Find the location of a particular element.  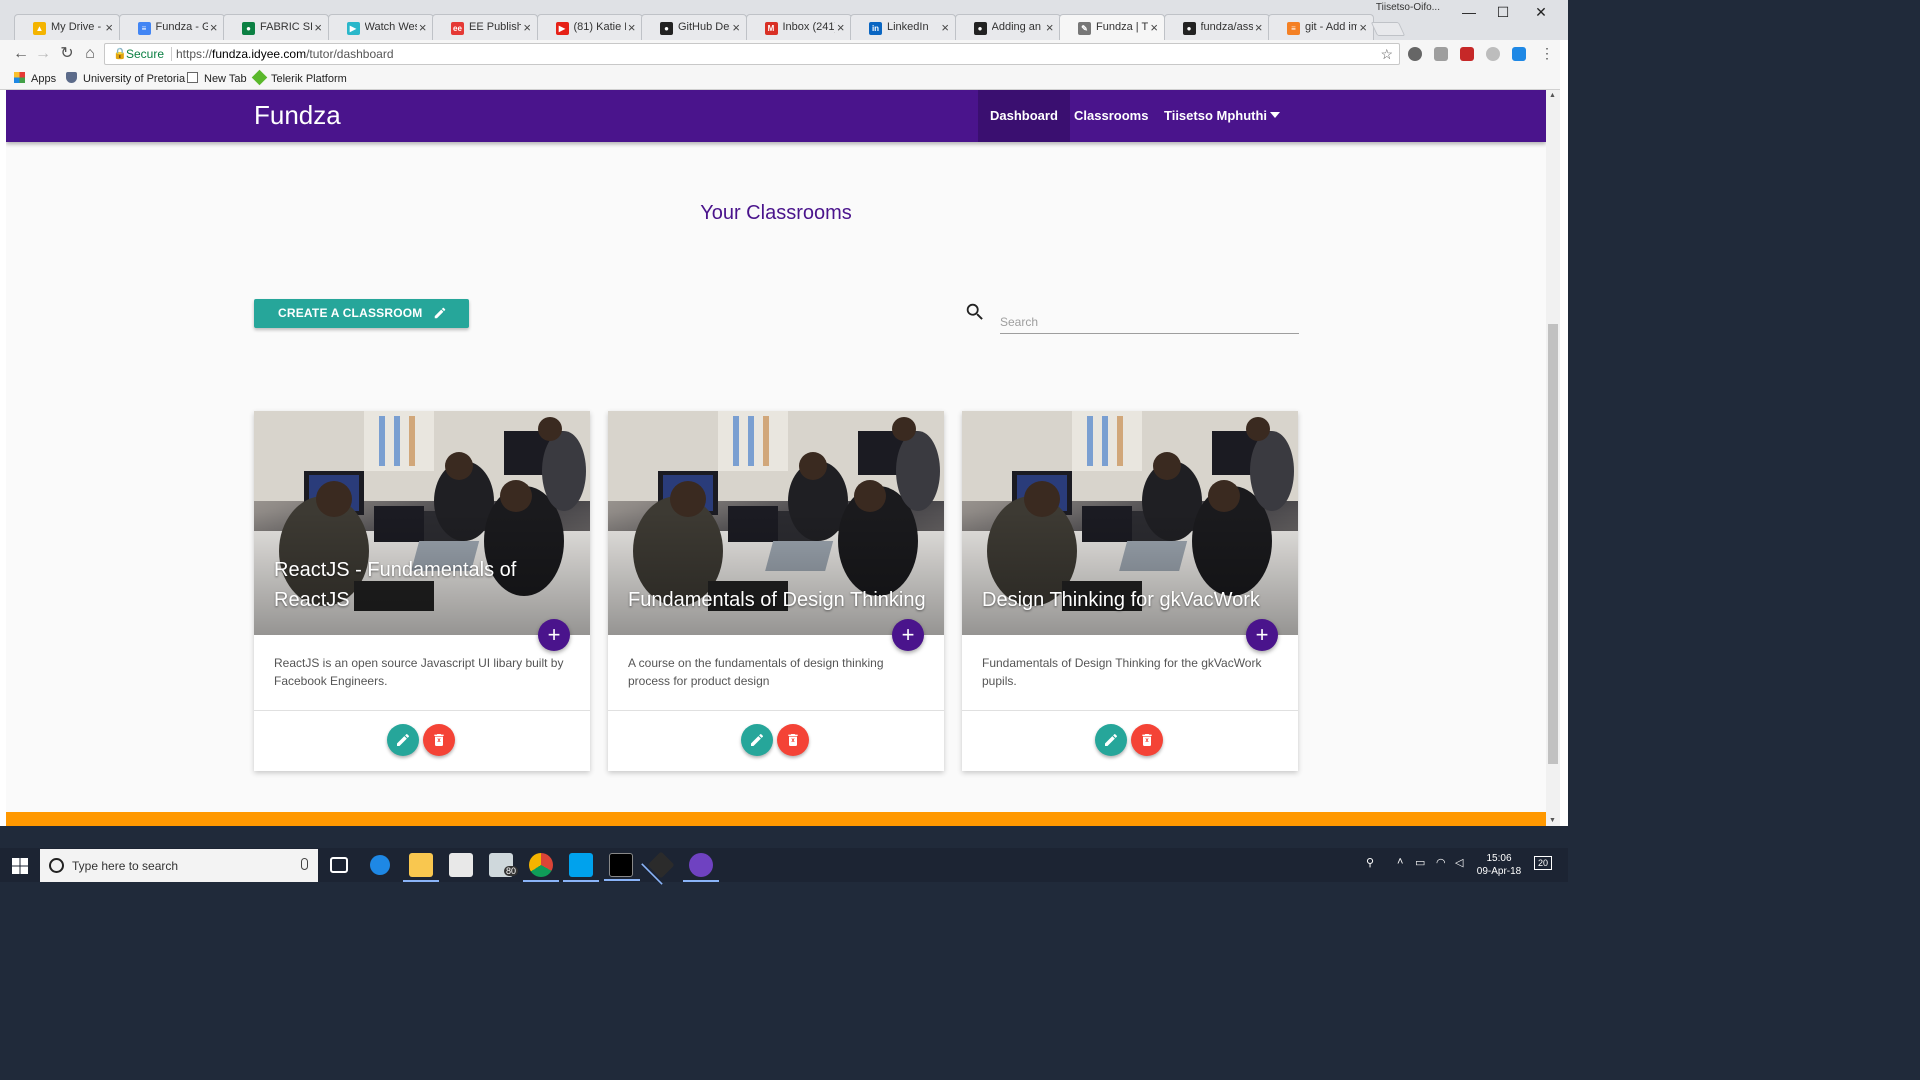

browser-tab: ▶ (81) Katie M× is located at coordinates (589, 27).